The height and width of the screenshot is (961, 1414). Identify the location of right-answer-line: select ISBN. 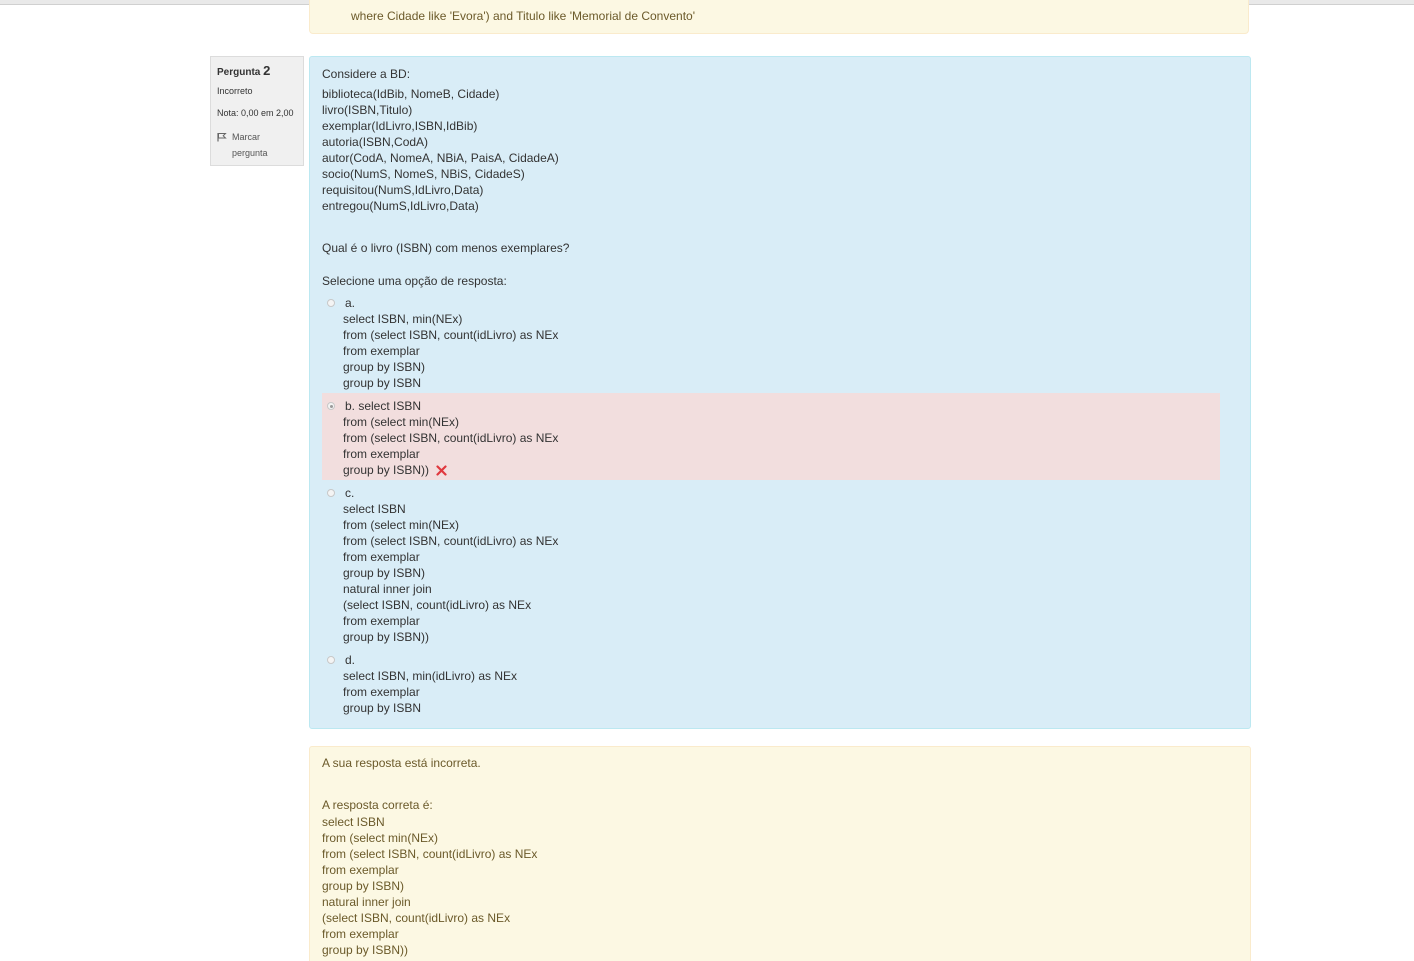
(353, 822).